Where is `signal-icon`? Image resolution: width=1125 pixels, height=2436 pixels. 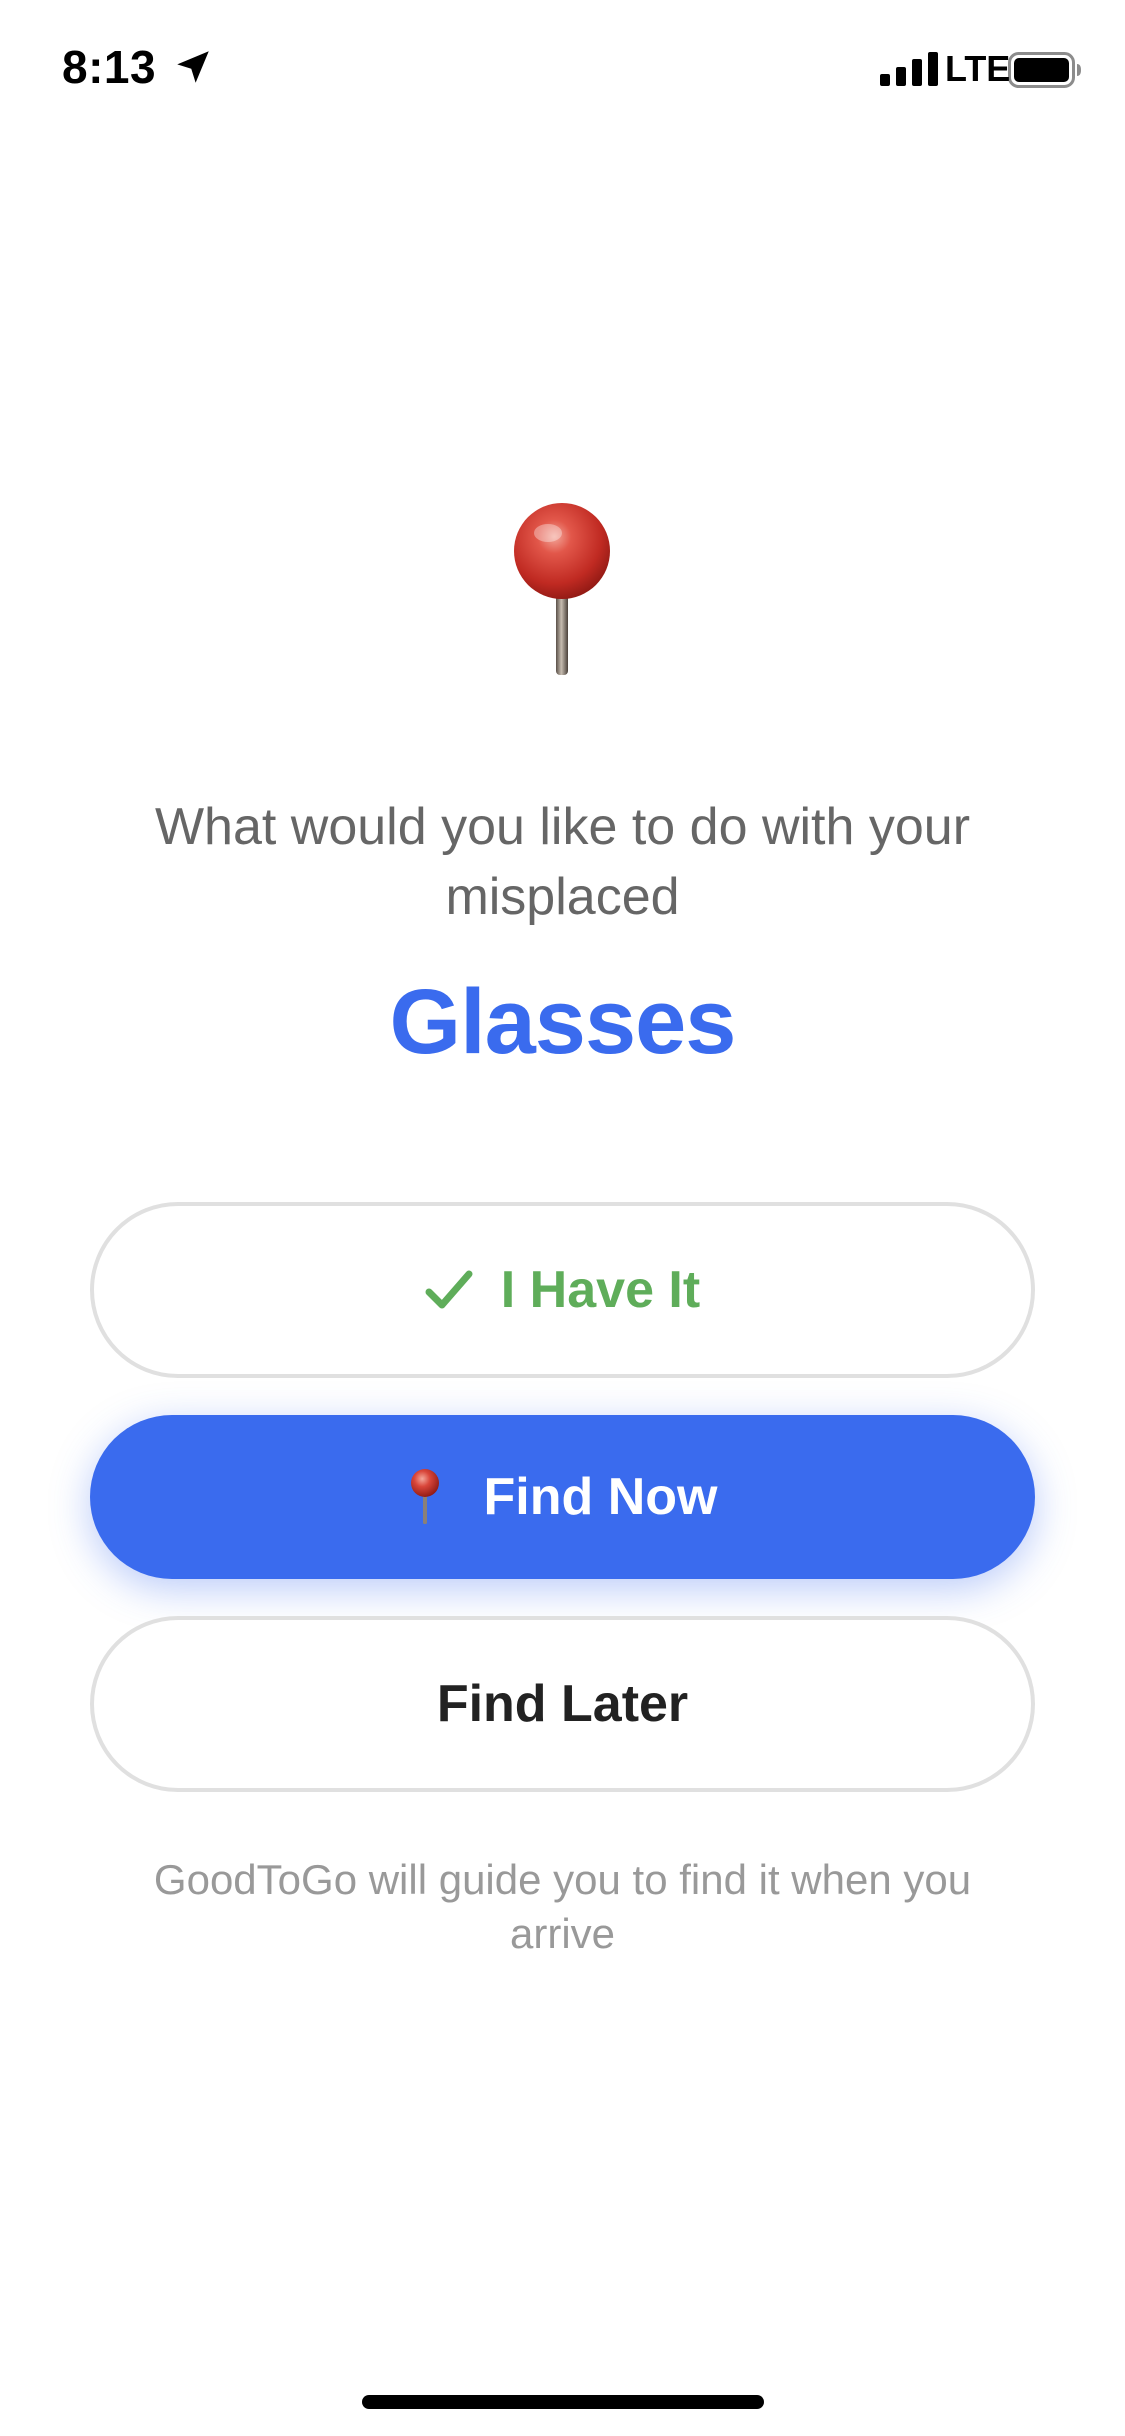 signal-icon is located at coordinates (909, 69).